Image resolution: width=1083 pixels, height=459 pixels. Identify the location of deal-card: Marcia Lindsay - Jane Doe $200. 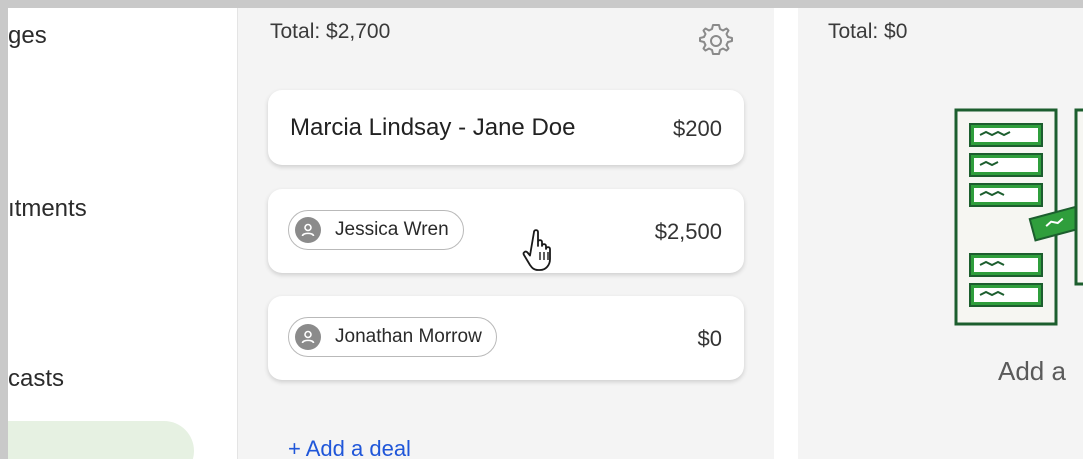
(506, 127).